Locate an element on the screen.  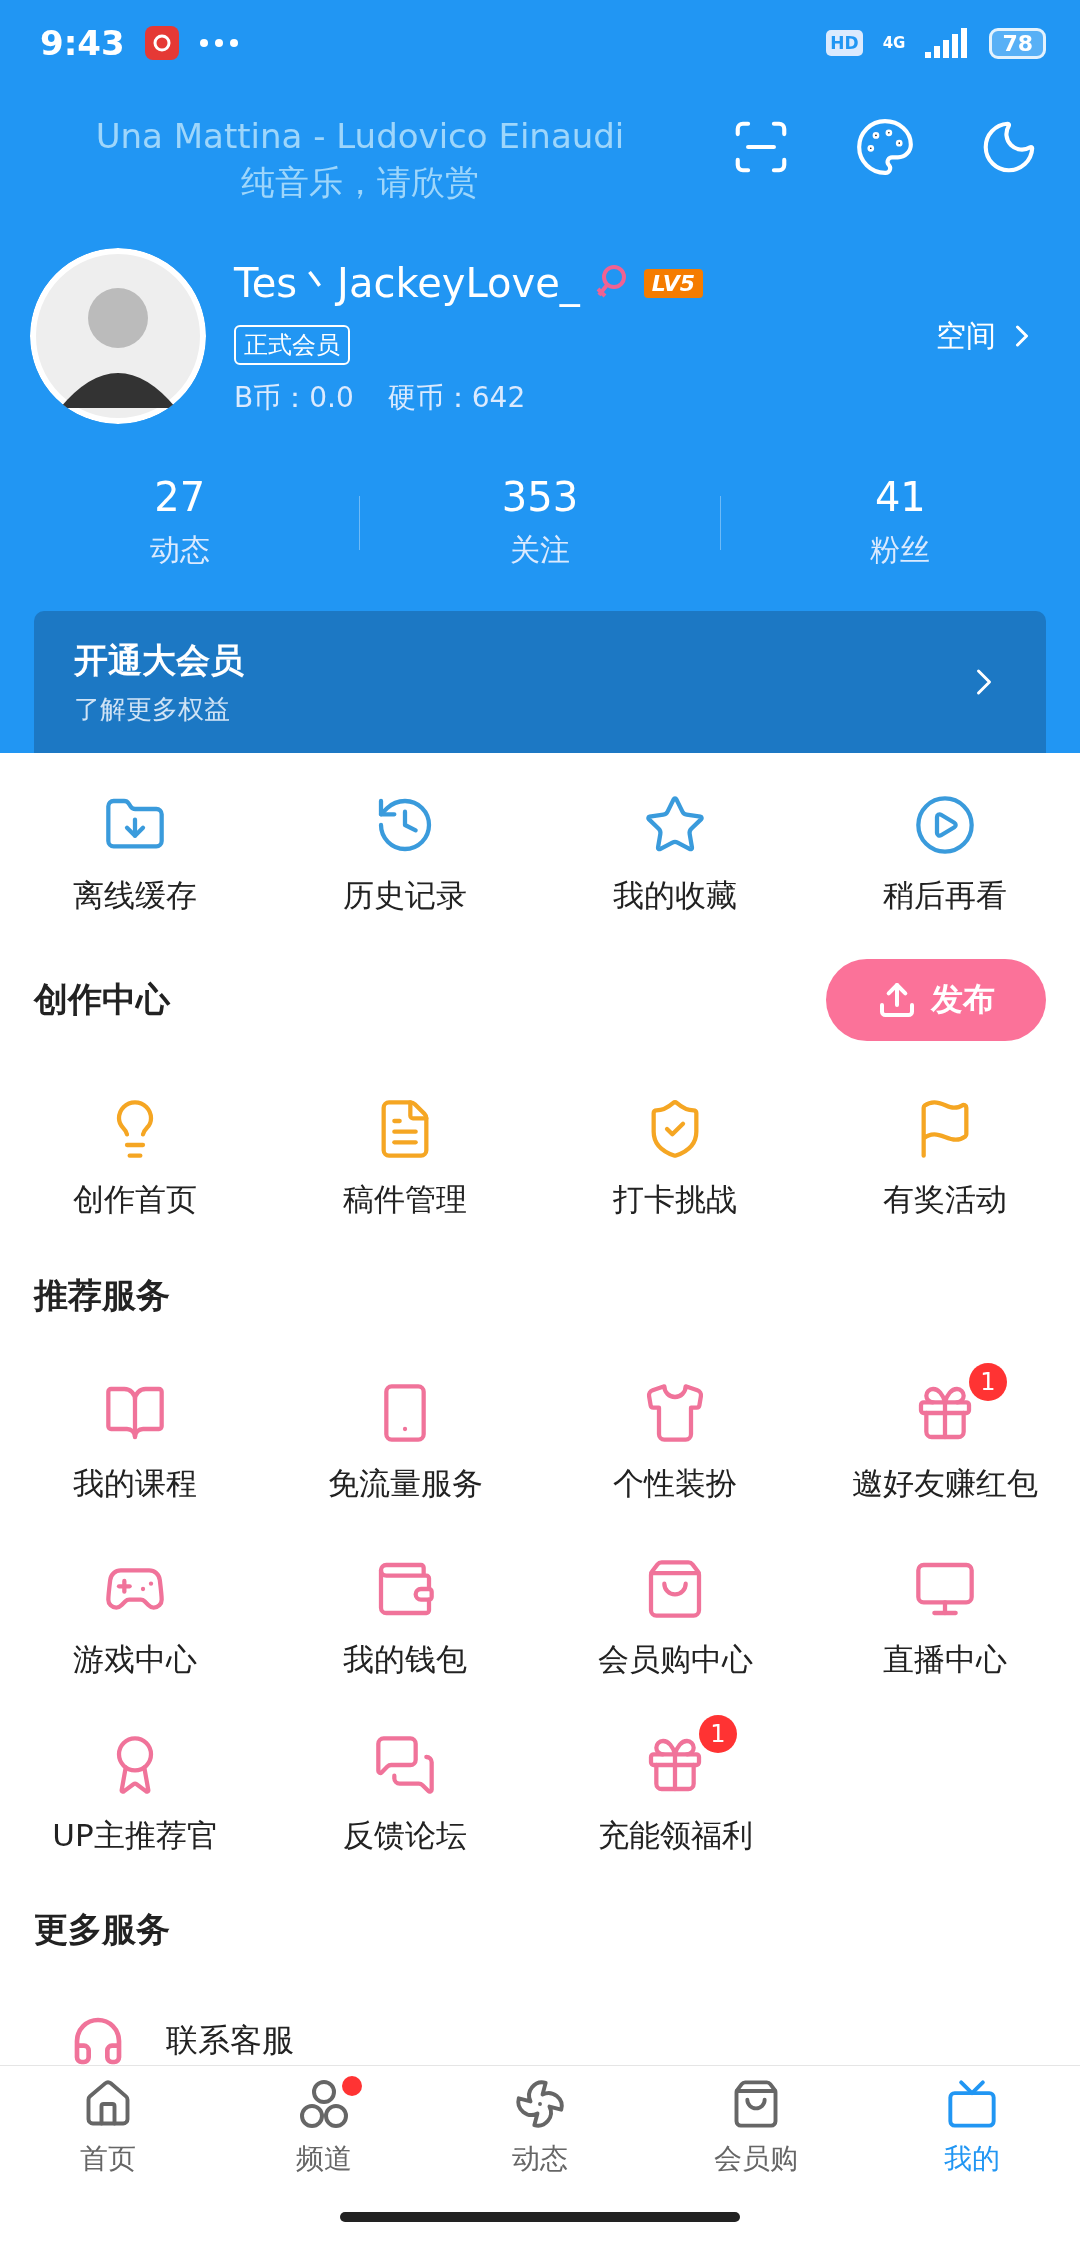
menu-item-label: 会员购中心 is located at coordinates (675, 1660).